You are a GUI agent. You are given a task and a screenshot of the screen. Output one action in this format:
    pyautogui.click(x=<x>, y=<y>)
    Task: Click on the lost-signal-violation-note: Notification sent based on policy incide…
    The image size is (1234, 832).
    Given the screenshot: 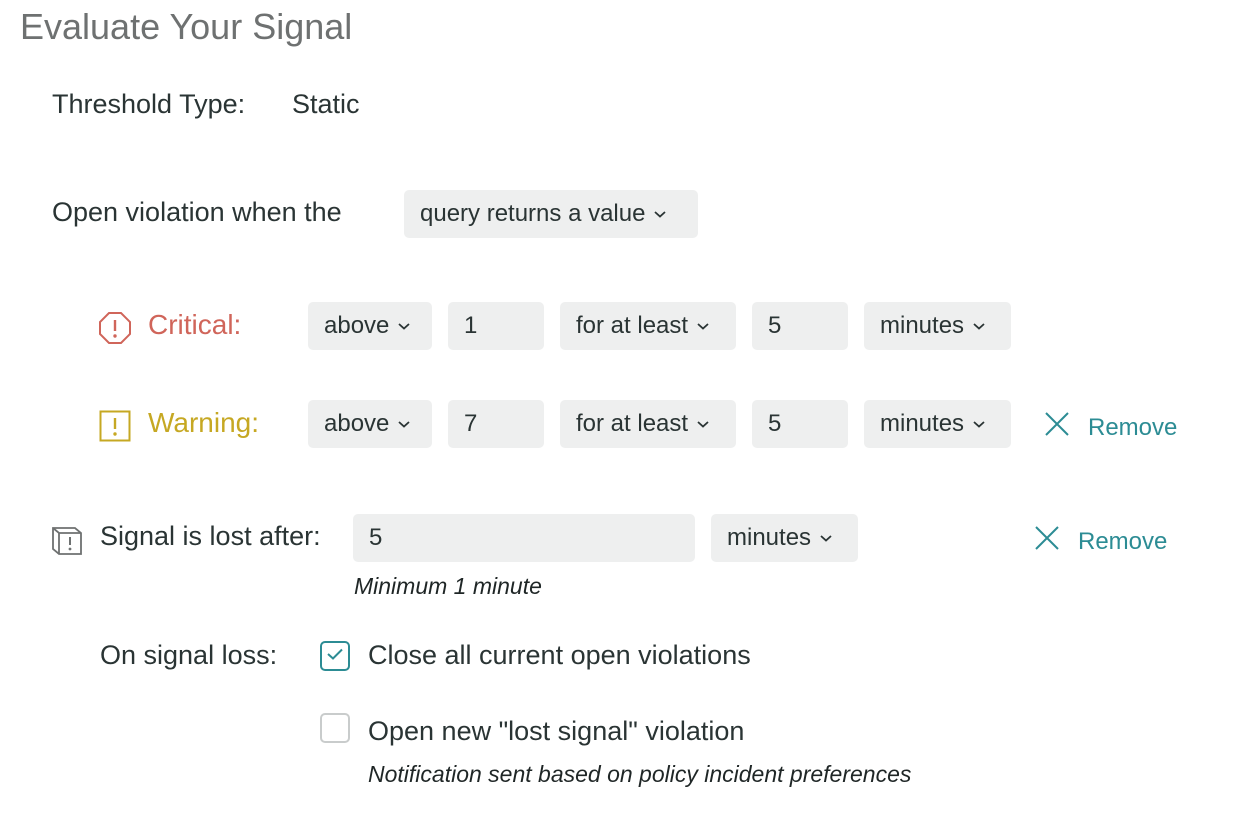 What is the action you would take?
    pyautogui.click(x=640, y=774)
    